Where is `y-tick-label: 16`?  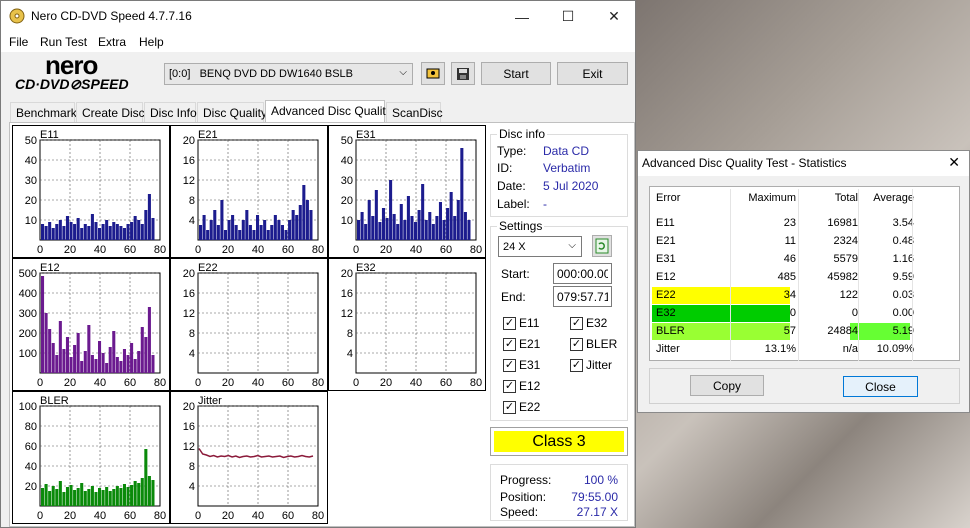 y-tick-label: 16 is located at coordinates (189, 294).